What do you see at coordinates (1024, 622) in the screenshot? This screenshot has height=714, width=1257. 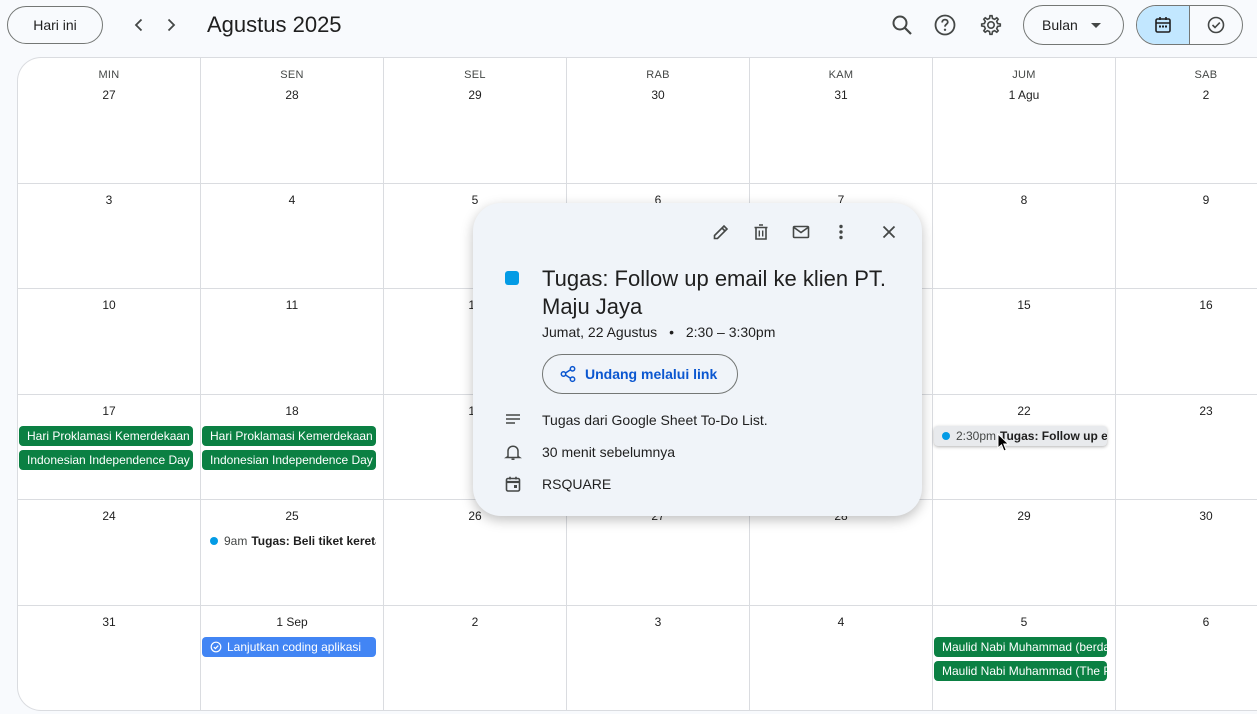 I see `day-number: 5` at bounding box center [1024, 622].